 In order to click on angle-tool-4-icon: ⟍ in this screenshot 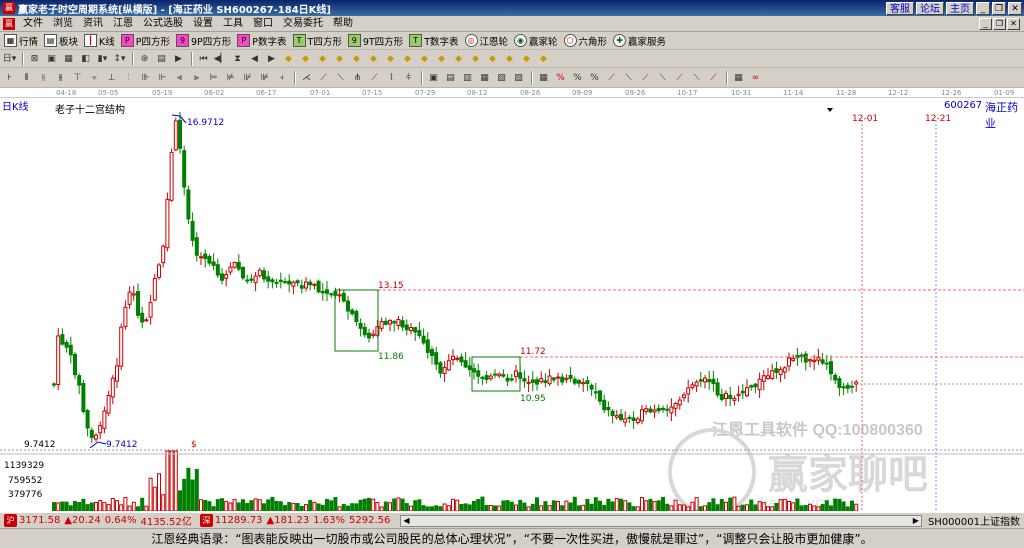, I will do `click(662, 78)`.